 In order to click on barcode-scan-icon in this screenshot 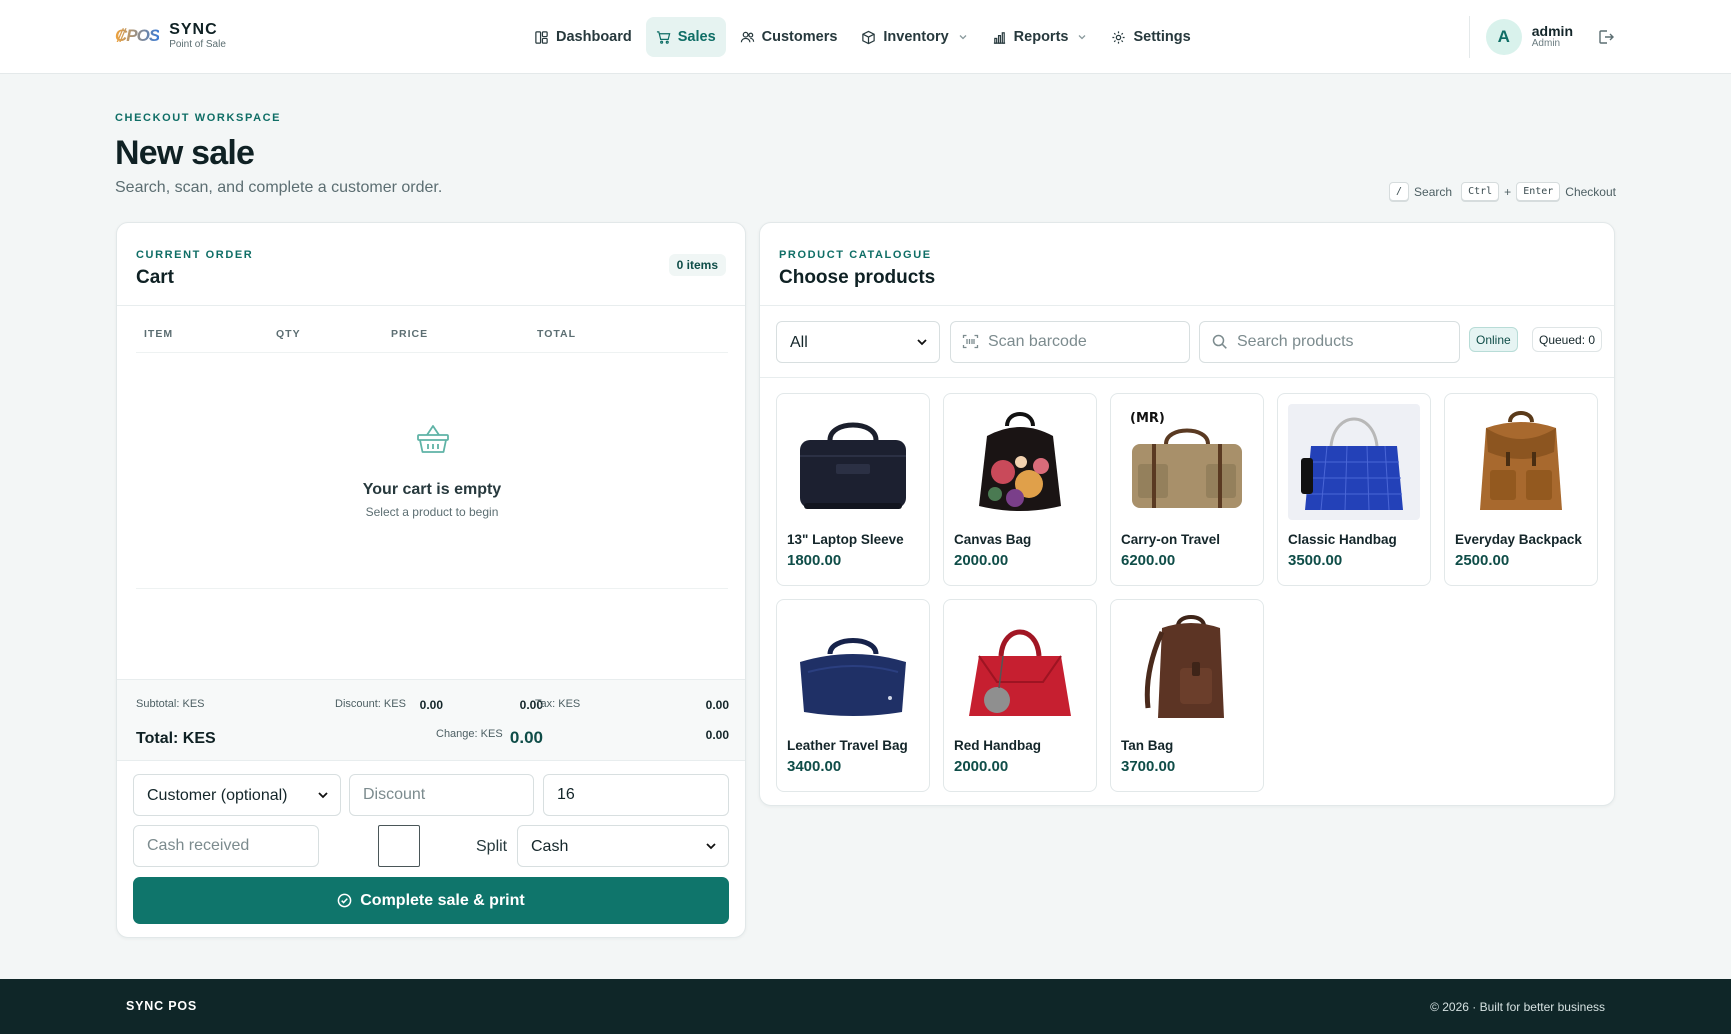, I will do `click(970, 341)`.